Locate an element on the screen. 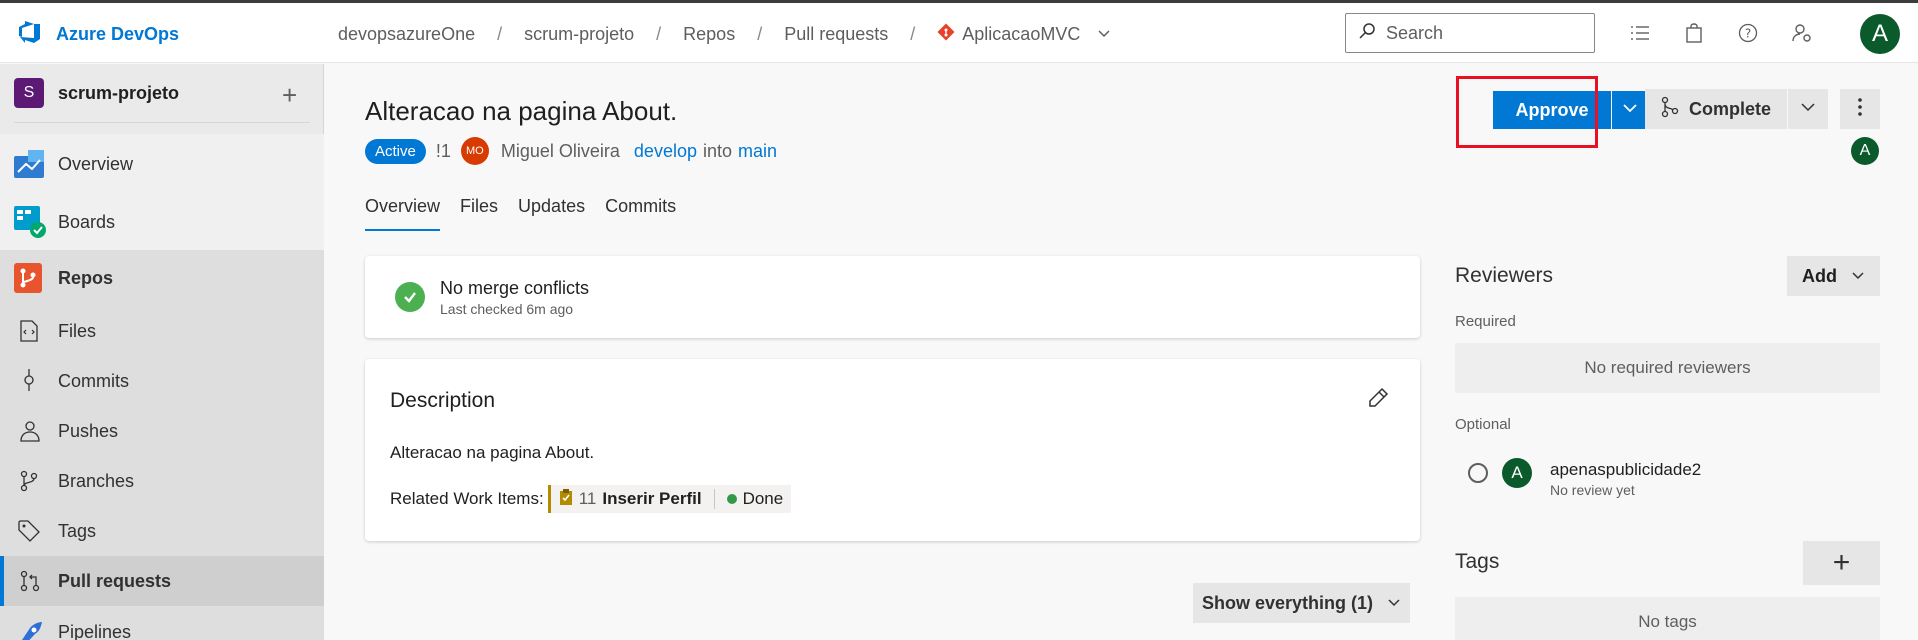  sidebar-item-label: Pull requests is located at coordinates (115, 580).